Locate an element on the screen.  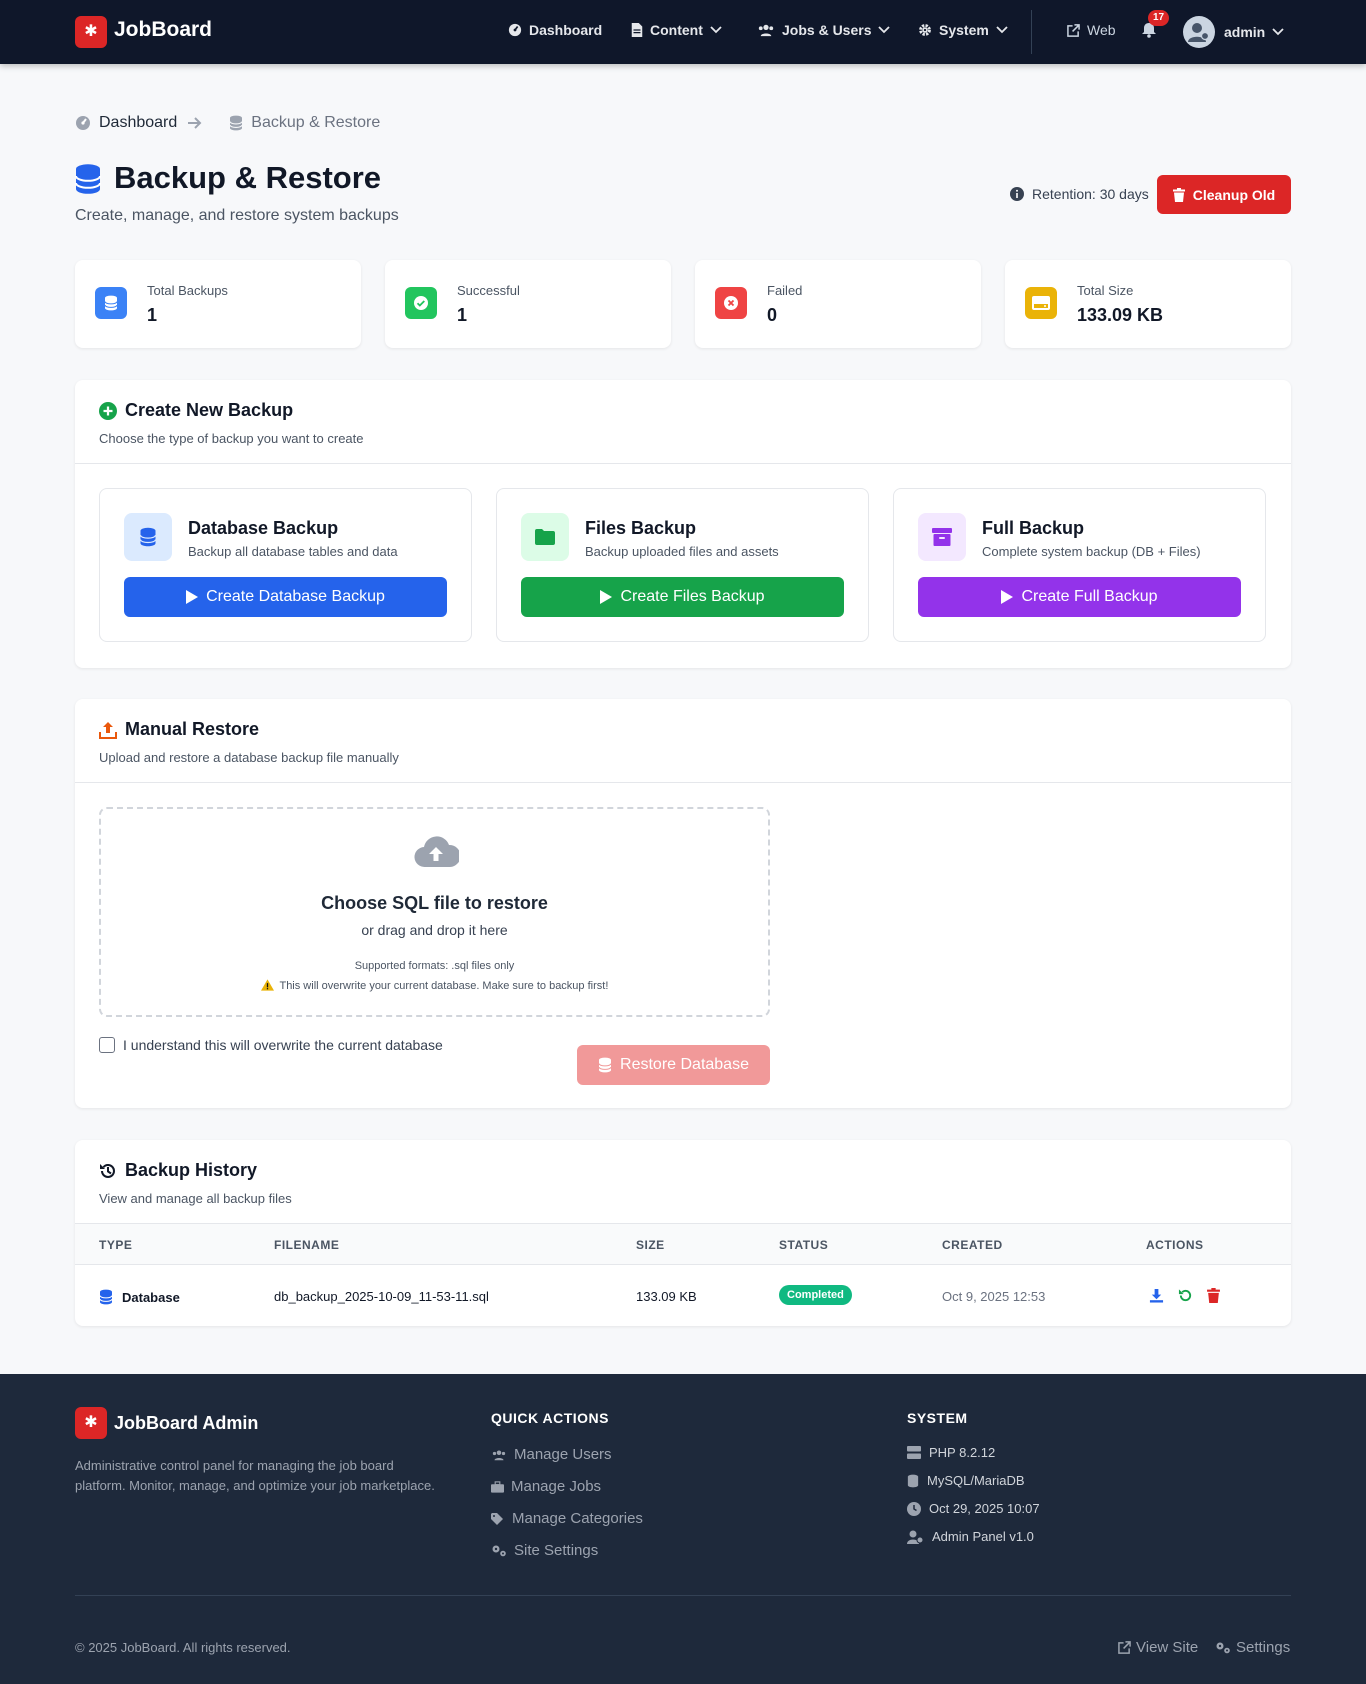
brand-name: JobBoard is located at coordinates (163, 30).